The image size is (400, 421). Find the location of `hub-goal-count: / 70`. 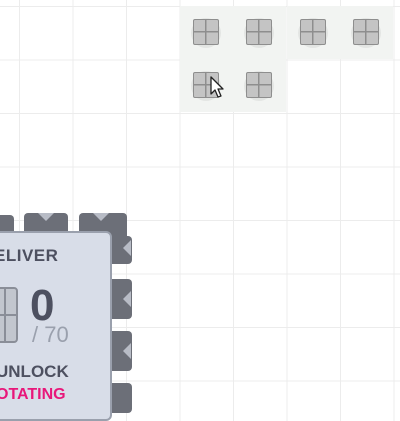

hub-goal-count: / 70 is located at coordinates (50, 334).